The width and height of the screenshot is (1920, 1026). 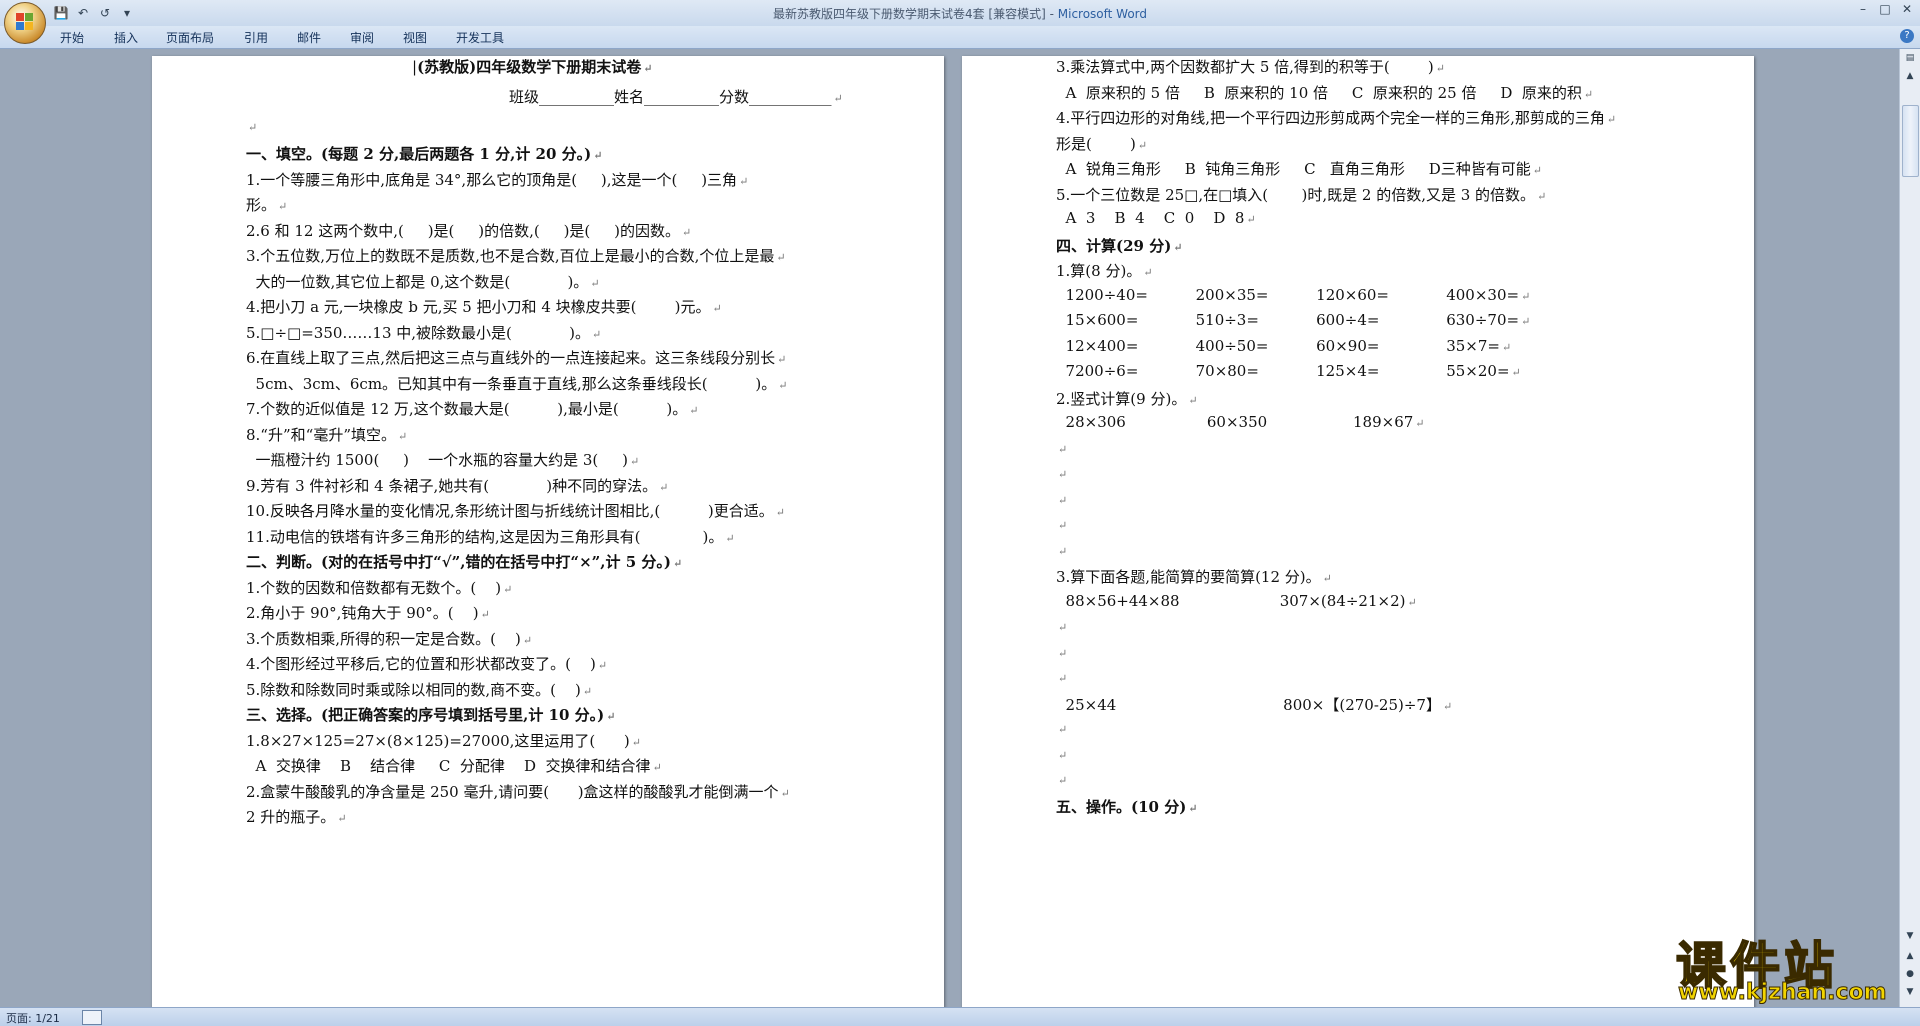 What do you see at coordinates (915, 14) in the screenshot?
I see `document-title: 最新苏教版四年级下册数学期末试卷4套 [兼容模式] -` at bounding box center [915, 14].